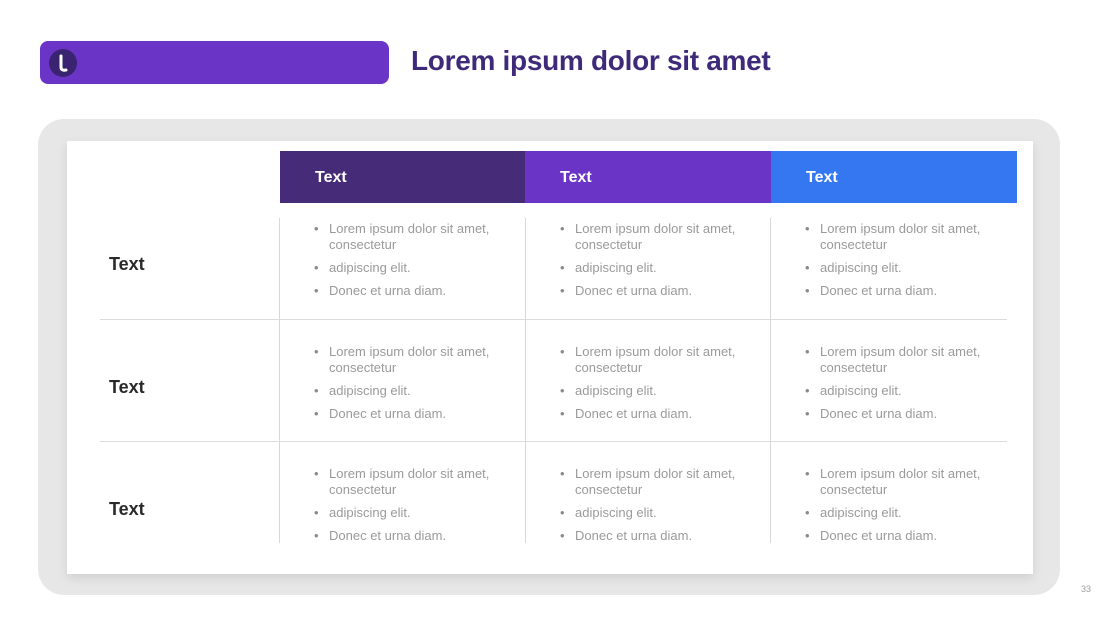  What do you see at coordinates (1086, 589) in the screenshot?
I see `page-number: 33` at bounding box center [1086, 589].